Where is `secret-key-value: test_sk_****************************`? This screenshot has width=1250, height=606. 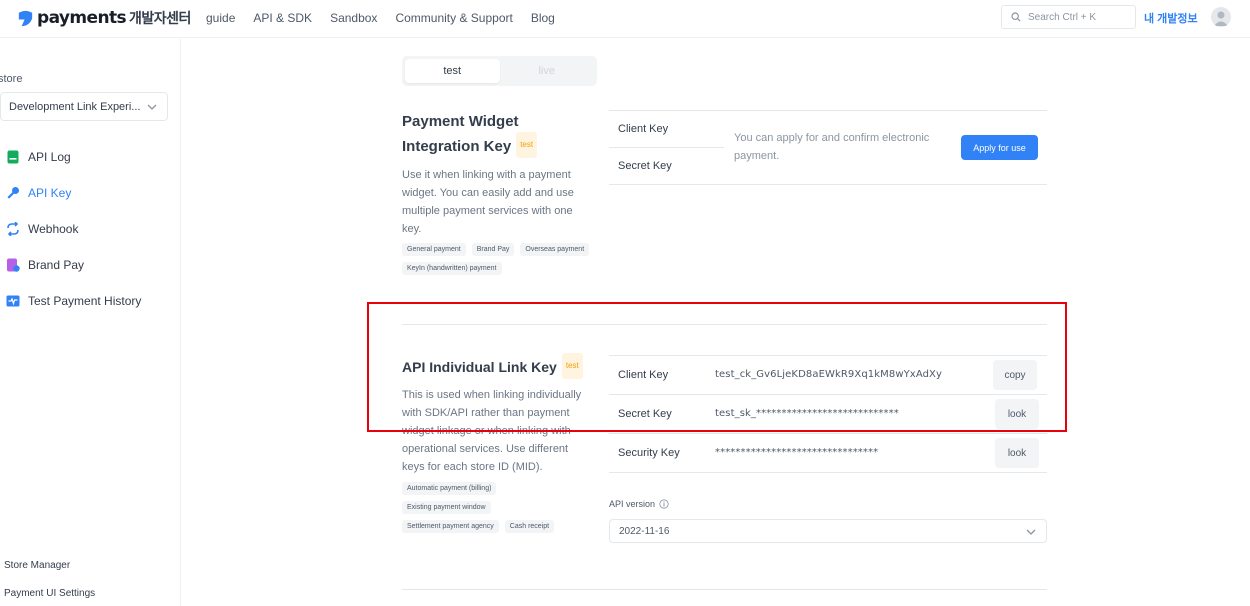
secret-key-value: test_sk_**************************** is located at coordinates (807, 413).